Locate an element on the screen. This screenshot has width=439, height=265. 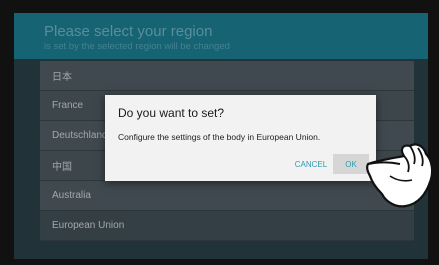
pointing-hand-icon is located at coordinates (400, 175).